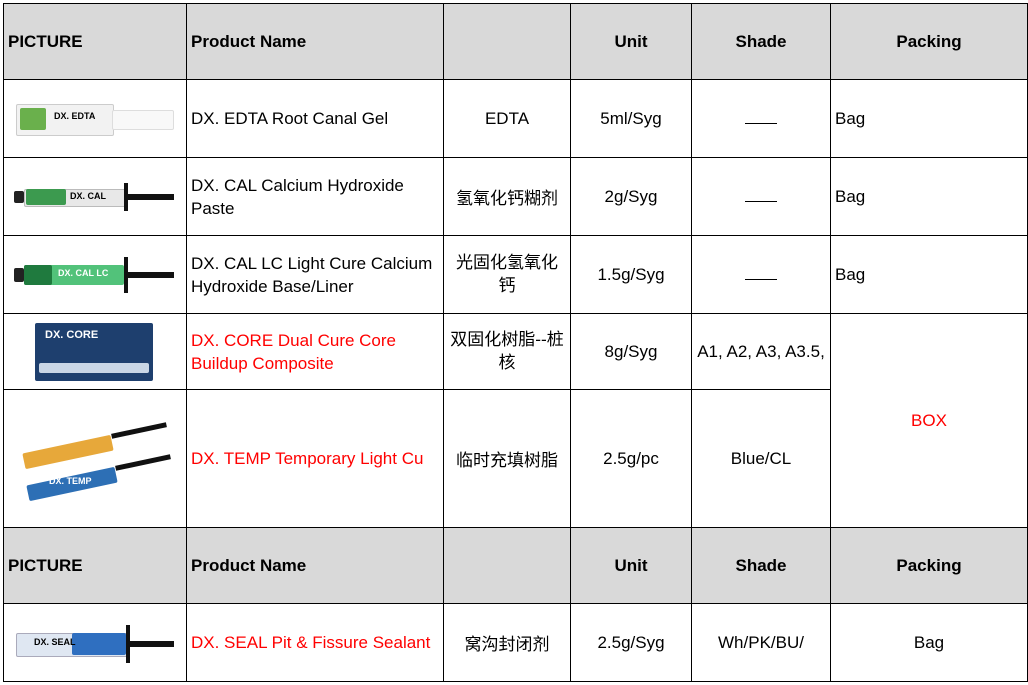 The height and width of the screenshot is (685, 1028). I want to click on product-cn-name: EDTA, so click(507, 118).